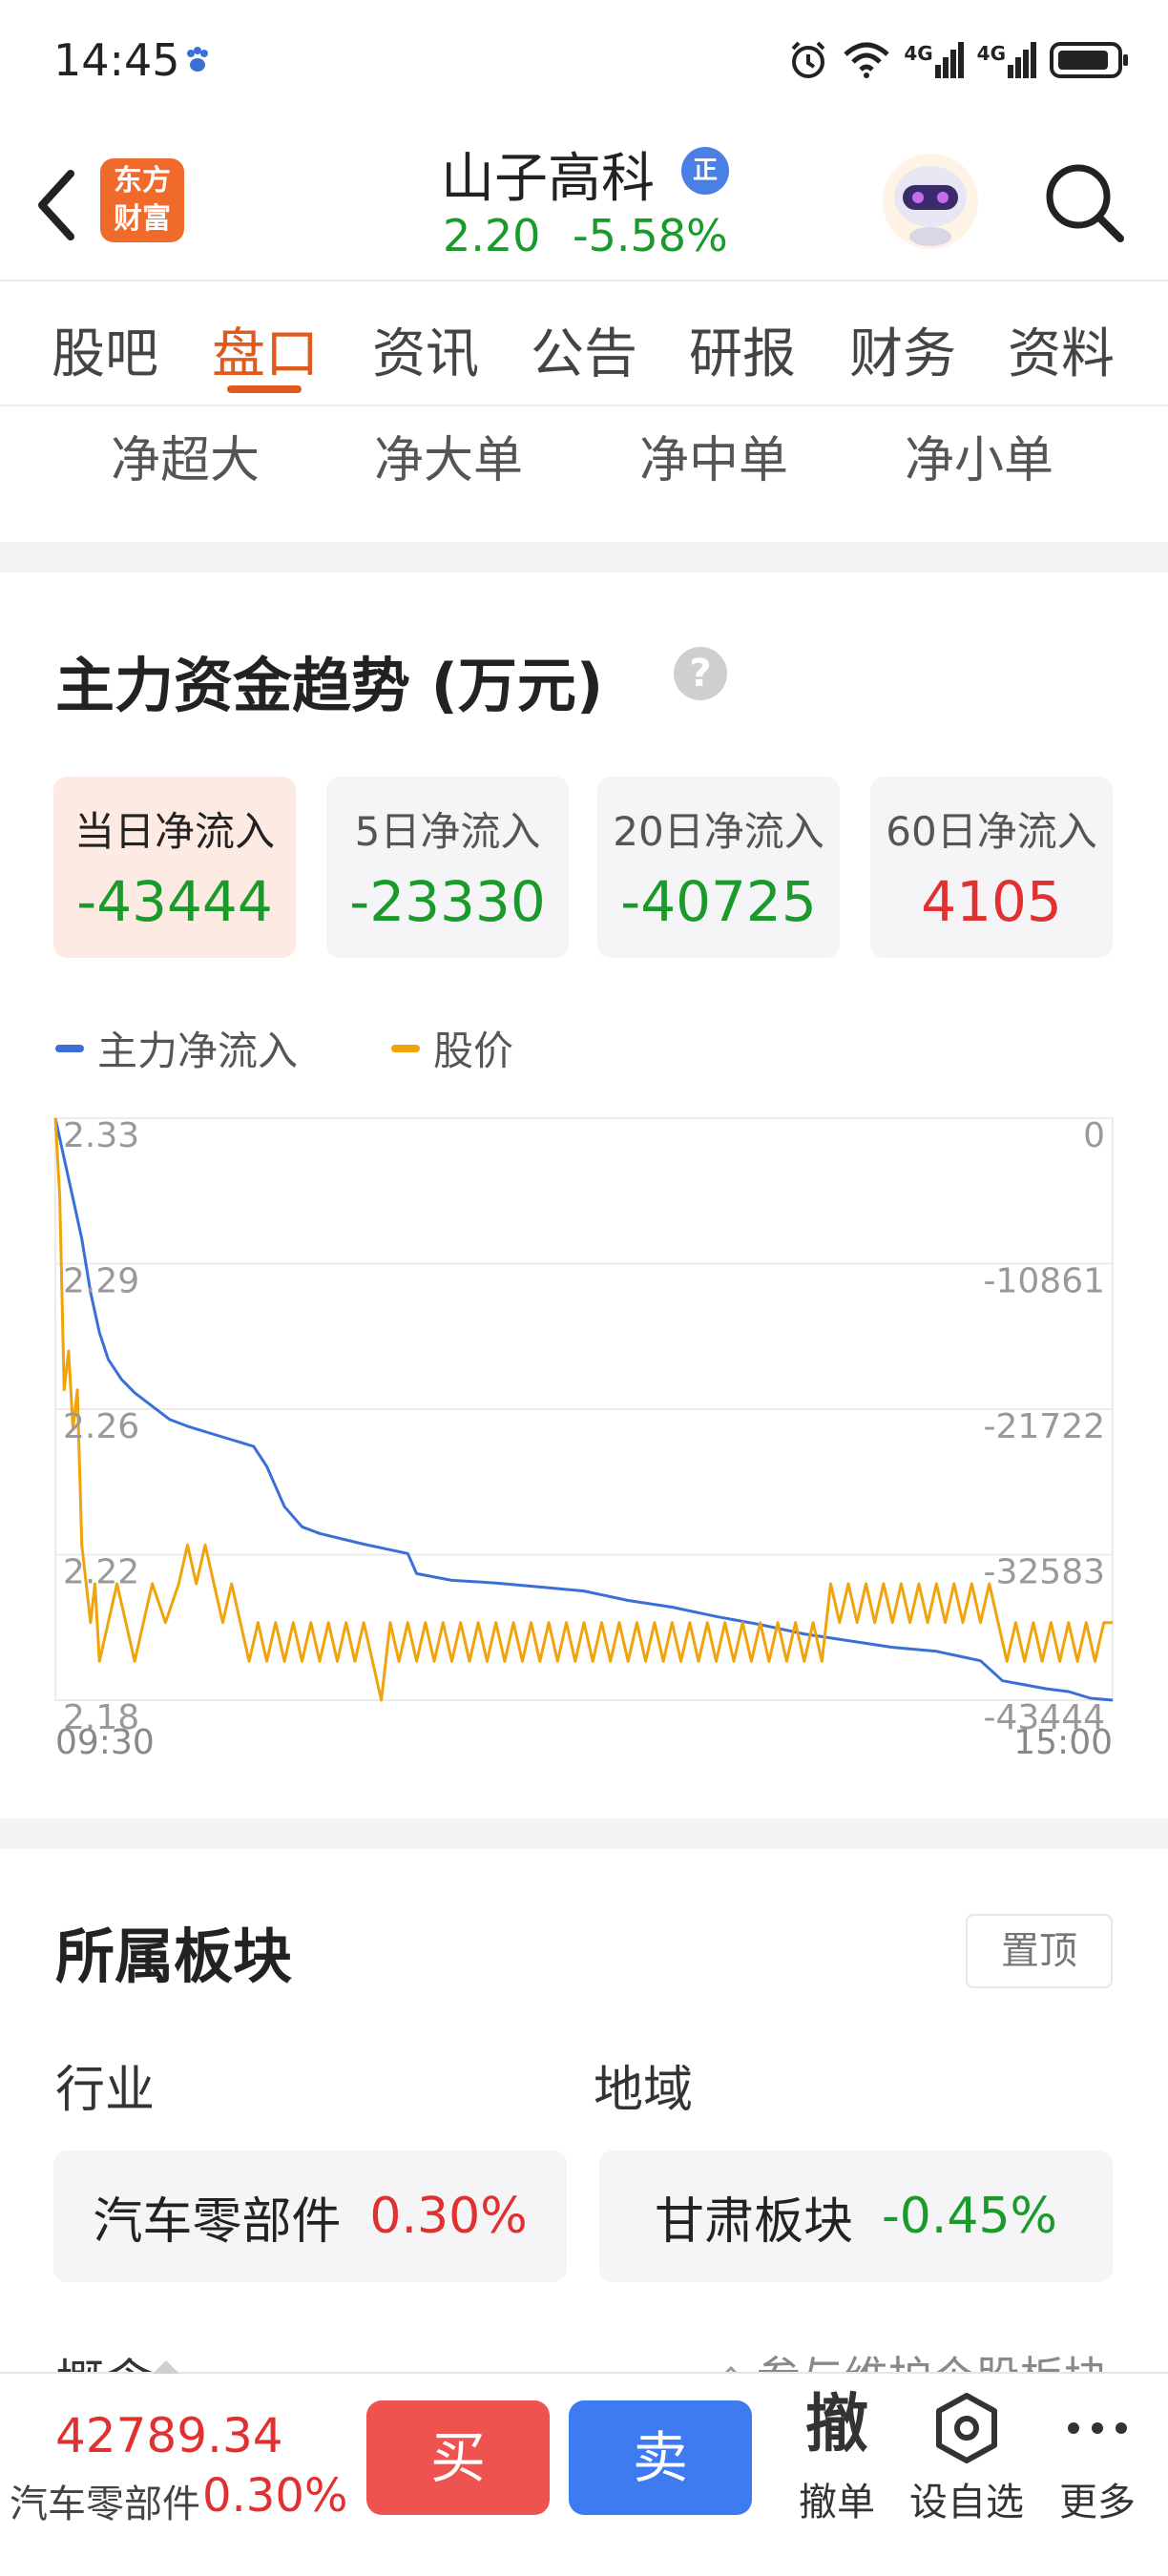  I want to click on card-20day-net-inflow: 20日净流入 -40725, so click(718, 867).